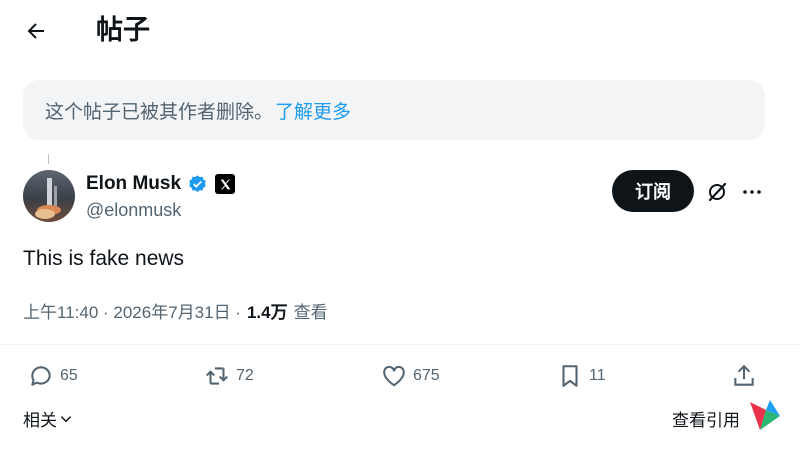 This screenshot has height=455, width=800. I want to click on verified-badge-icon, so click(197, 183).